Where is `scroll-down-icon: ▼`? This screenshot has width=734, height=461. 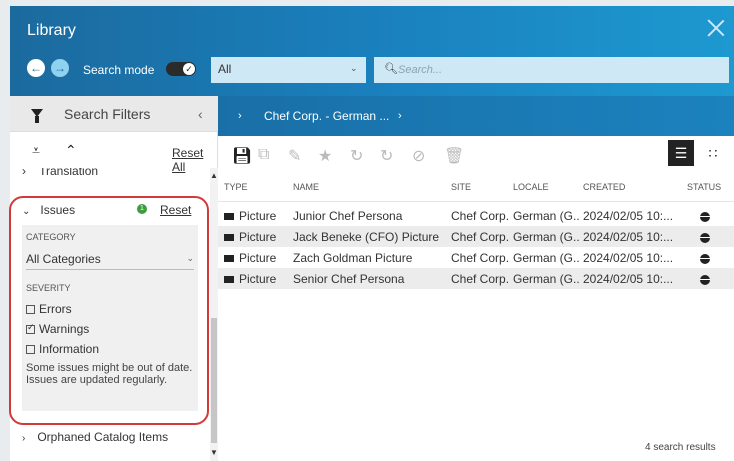
scroll-down-icon: ▼ is located at coordinates (214, 452).